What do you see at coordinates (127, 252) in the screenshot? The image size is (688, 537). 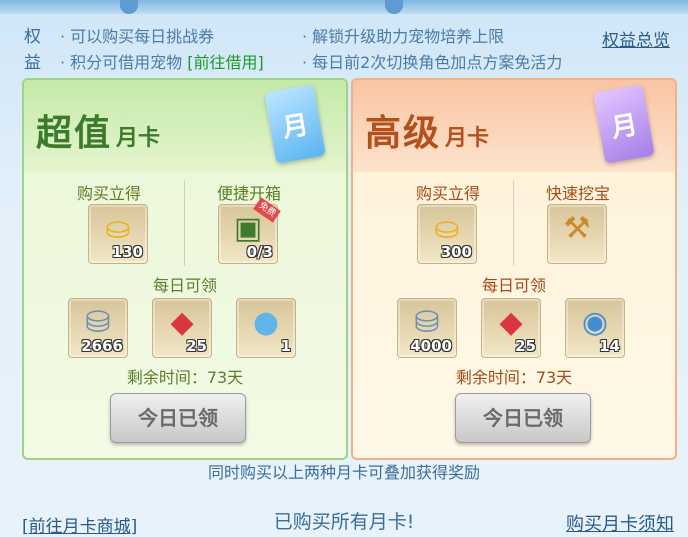 I see `item-count: 130` at bounding box center [127, 252].